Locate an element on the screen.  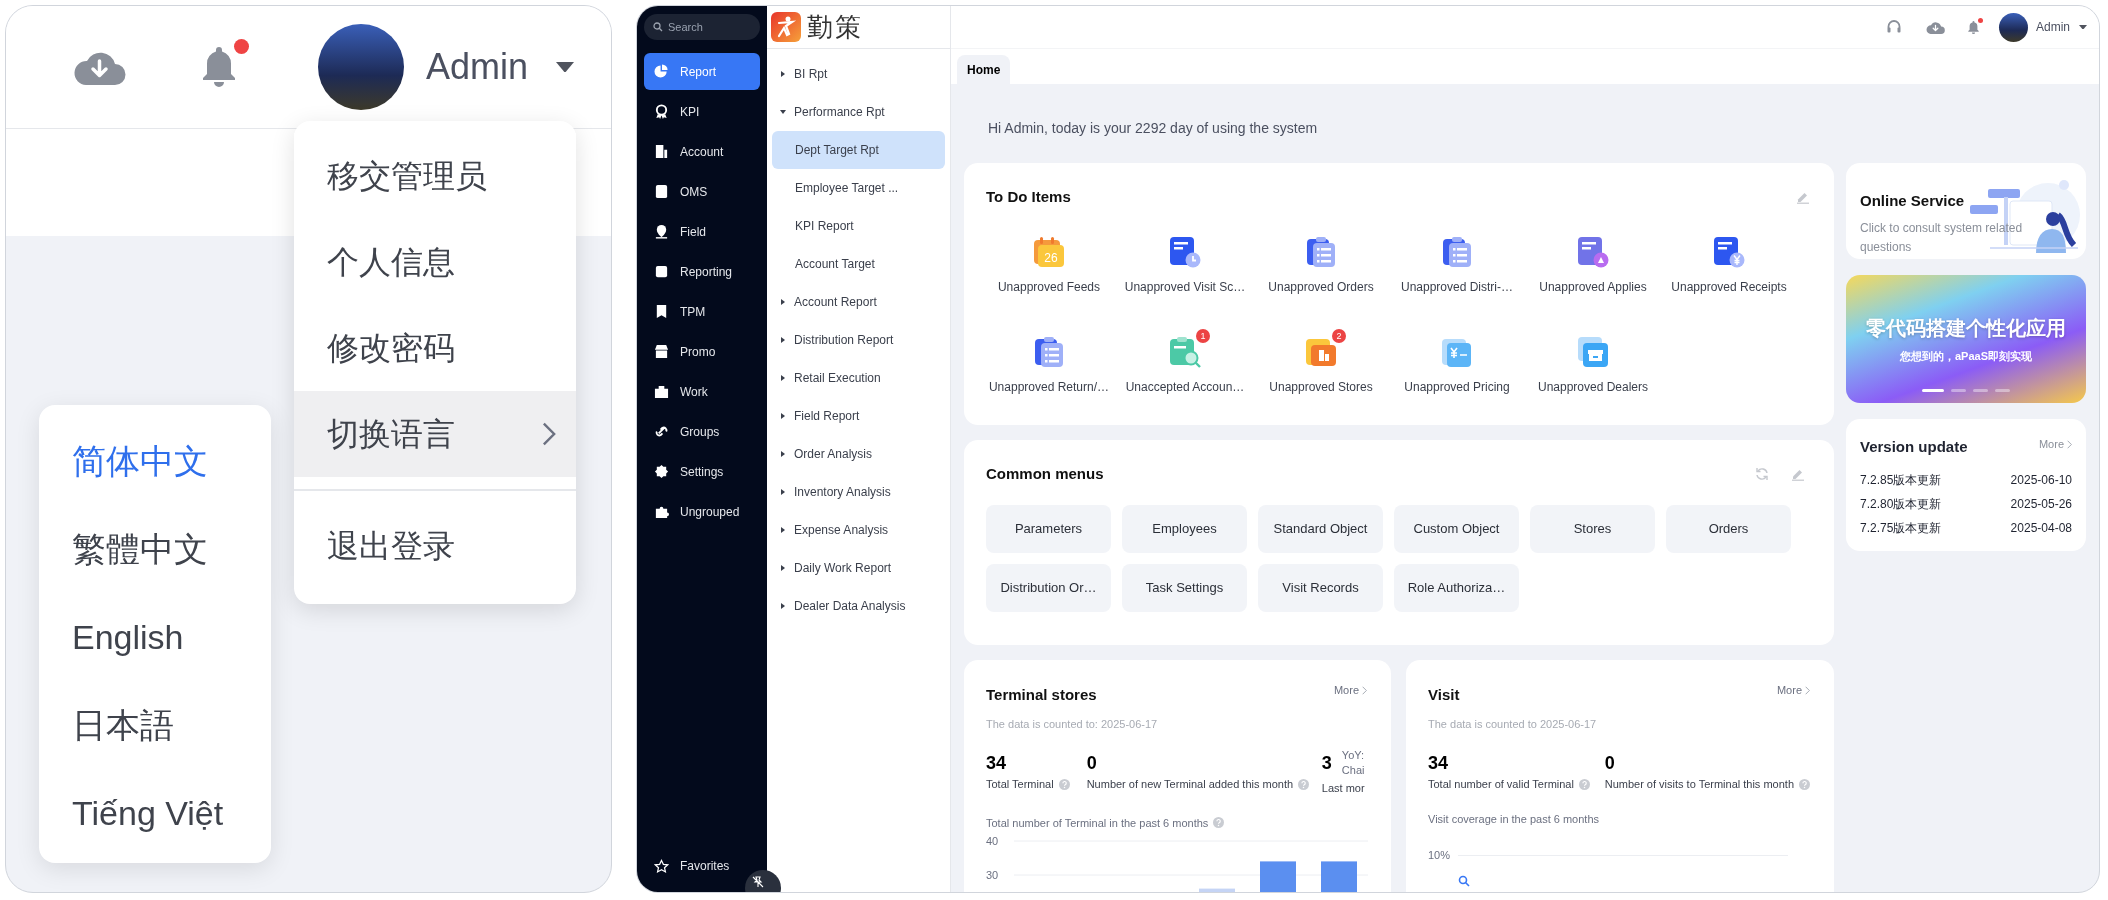
nav-item: TPM is located at coordinates (702, 311).